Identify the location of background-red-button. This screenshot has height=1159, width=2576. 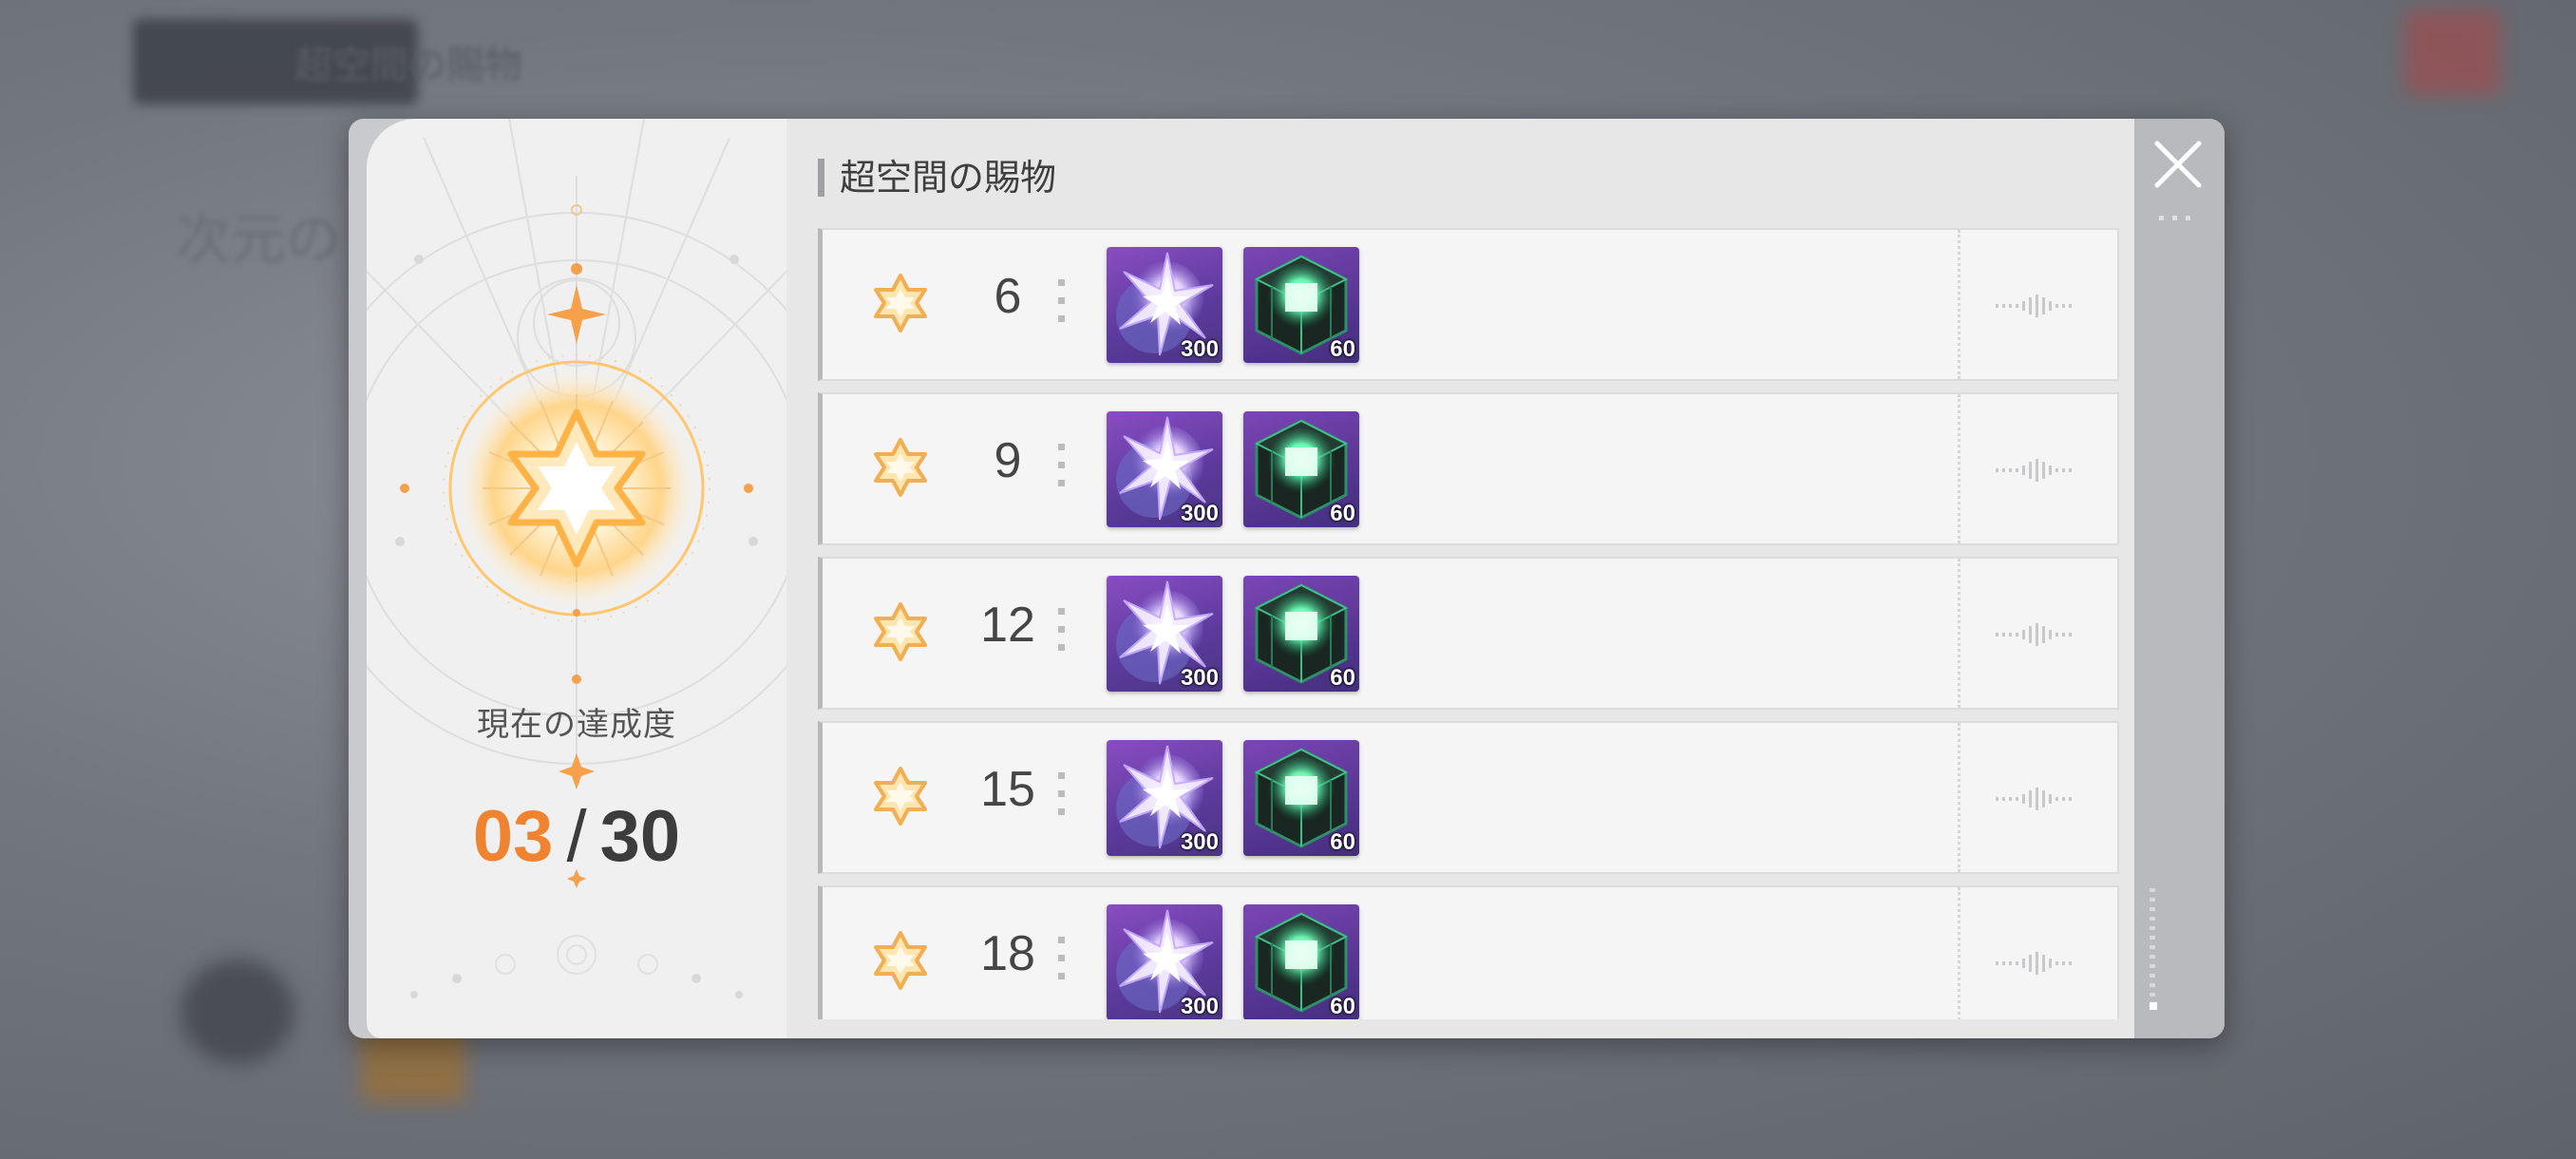
(2452, 52).